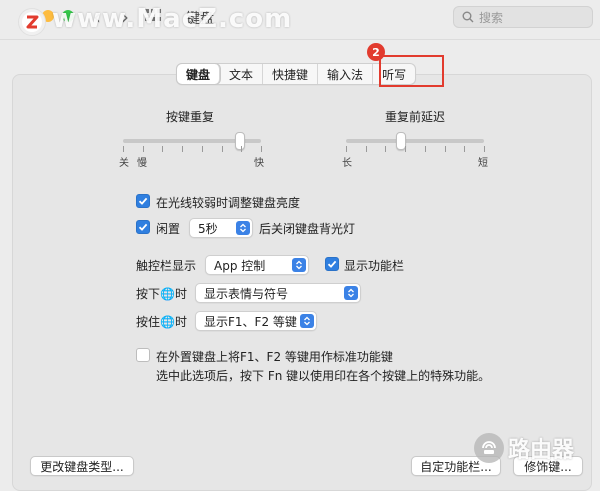 The height and width of the screenshot is (491, 600). Describe the element at coordinates (307, 229) in the screenshot. I see `idle-suffix-label: 后关闭键盘背光灯` at that location.